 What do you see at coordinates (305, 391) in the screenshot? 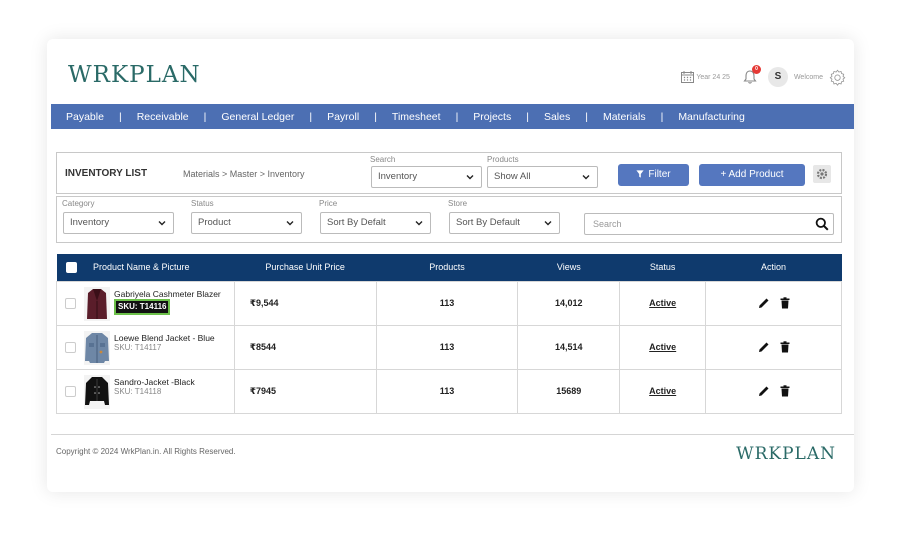
I see `price-cell: ₹7945` at bounding box center [305, 391].